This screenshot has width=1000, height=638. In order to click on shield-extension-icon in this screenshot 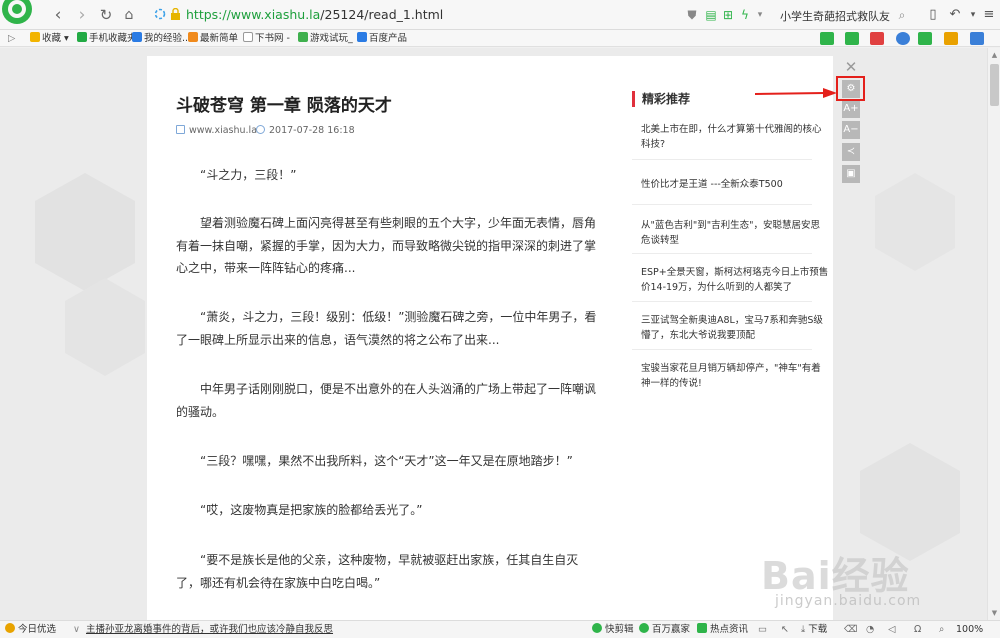, I will do `click(951, 38)`.